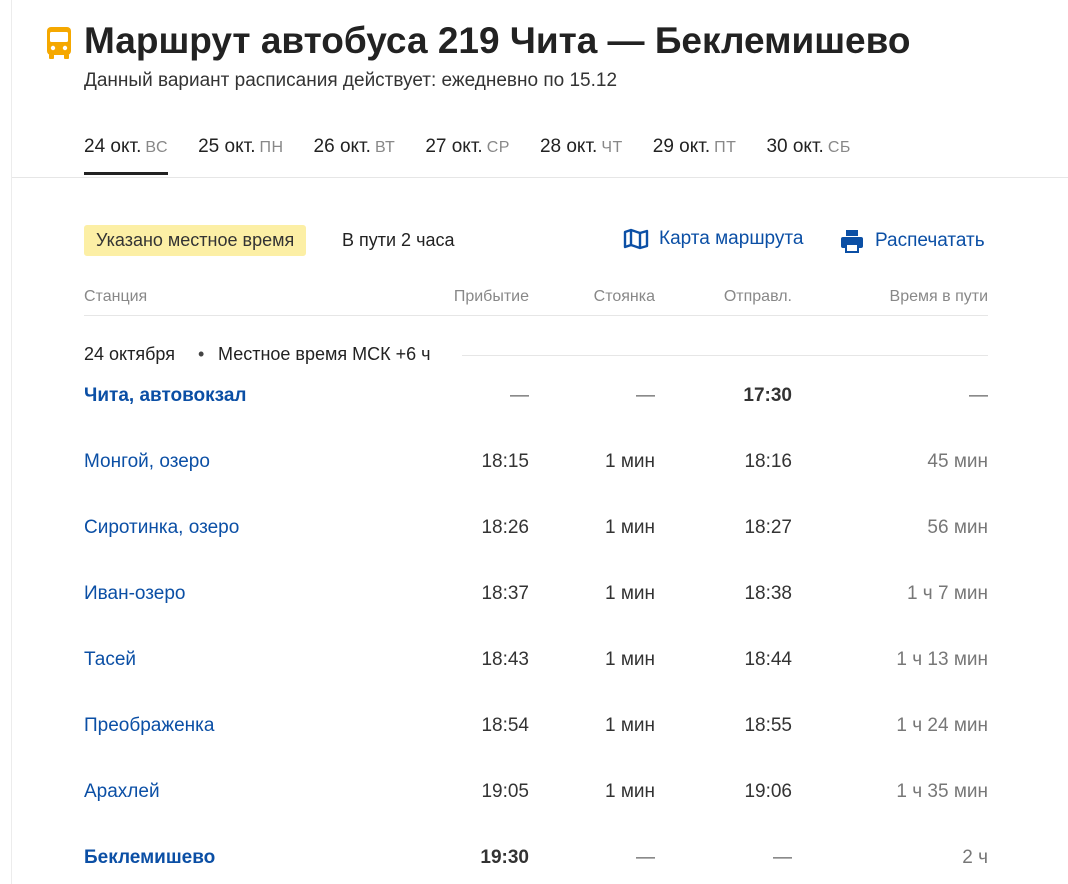 This screenshot has width=1068, height=884. I want to click on departure-time: —, so click(782, 857).